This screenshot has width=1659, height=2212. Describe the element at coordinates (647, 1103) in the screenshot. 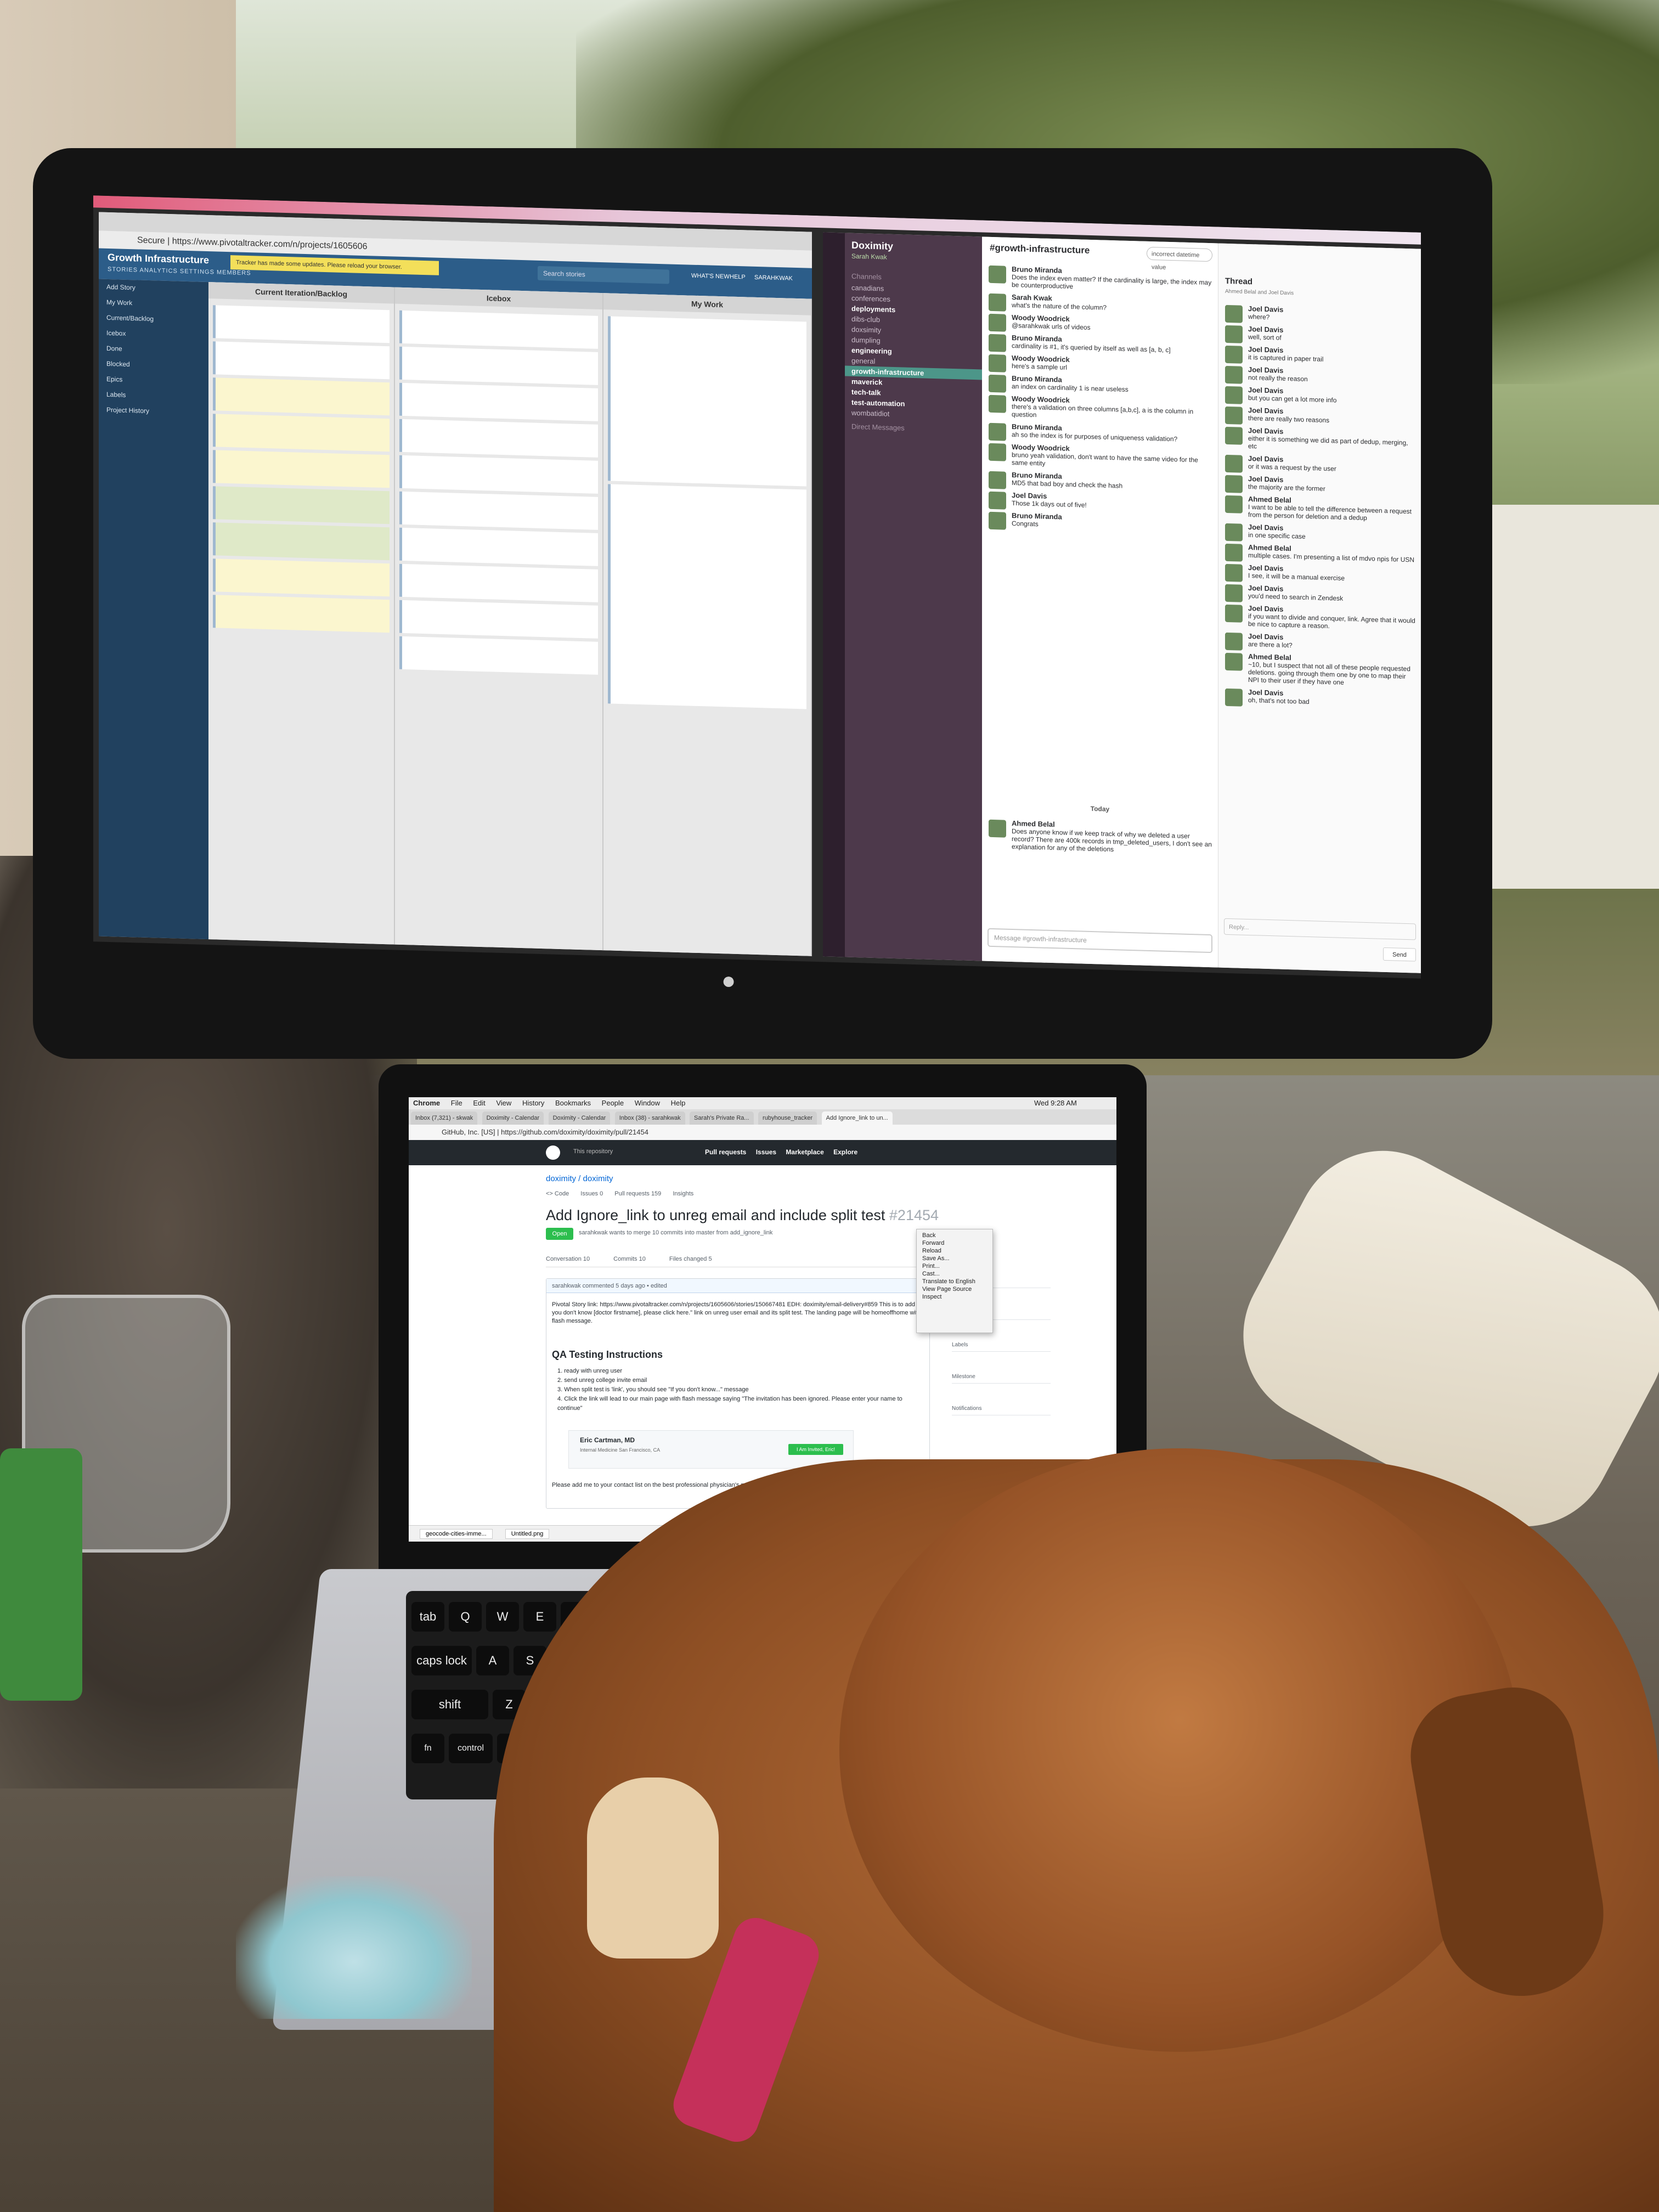

I see `menu-item: Window` at that location.